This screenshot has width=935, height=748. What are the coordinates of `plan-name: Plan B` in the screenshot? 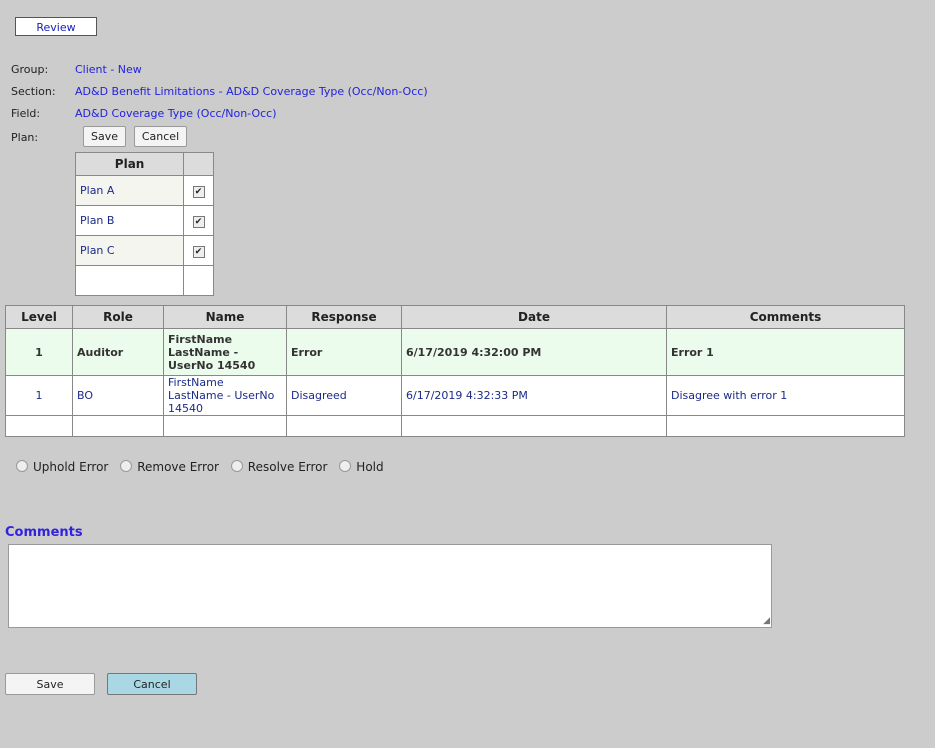 It's located at (129, 220).